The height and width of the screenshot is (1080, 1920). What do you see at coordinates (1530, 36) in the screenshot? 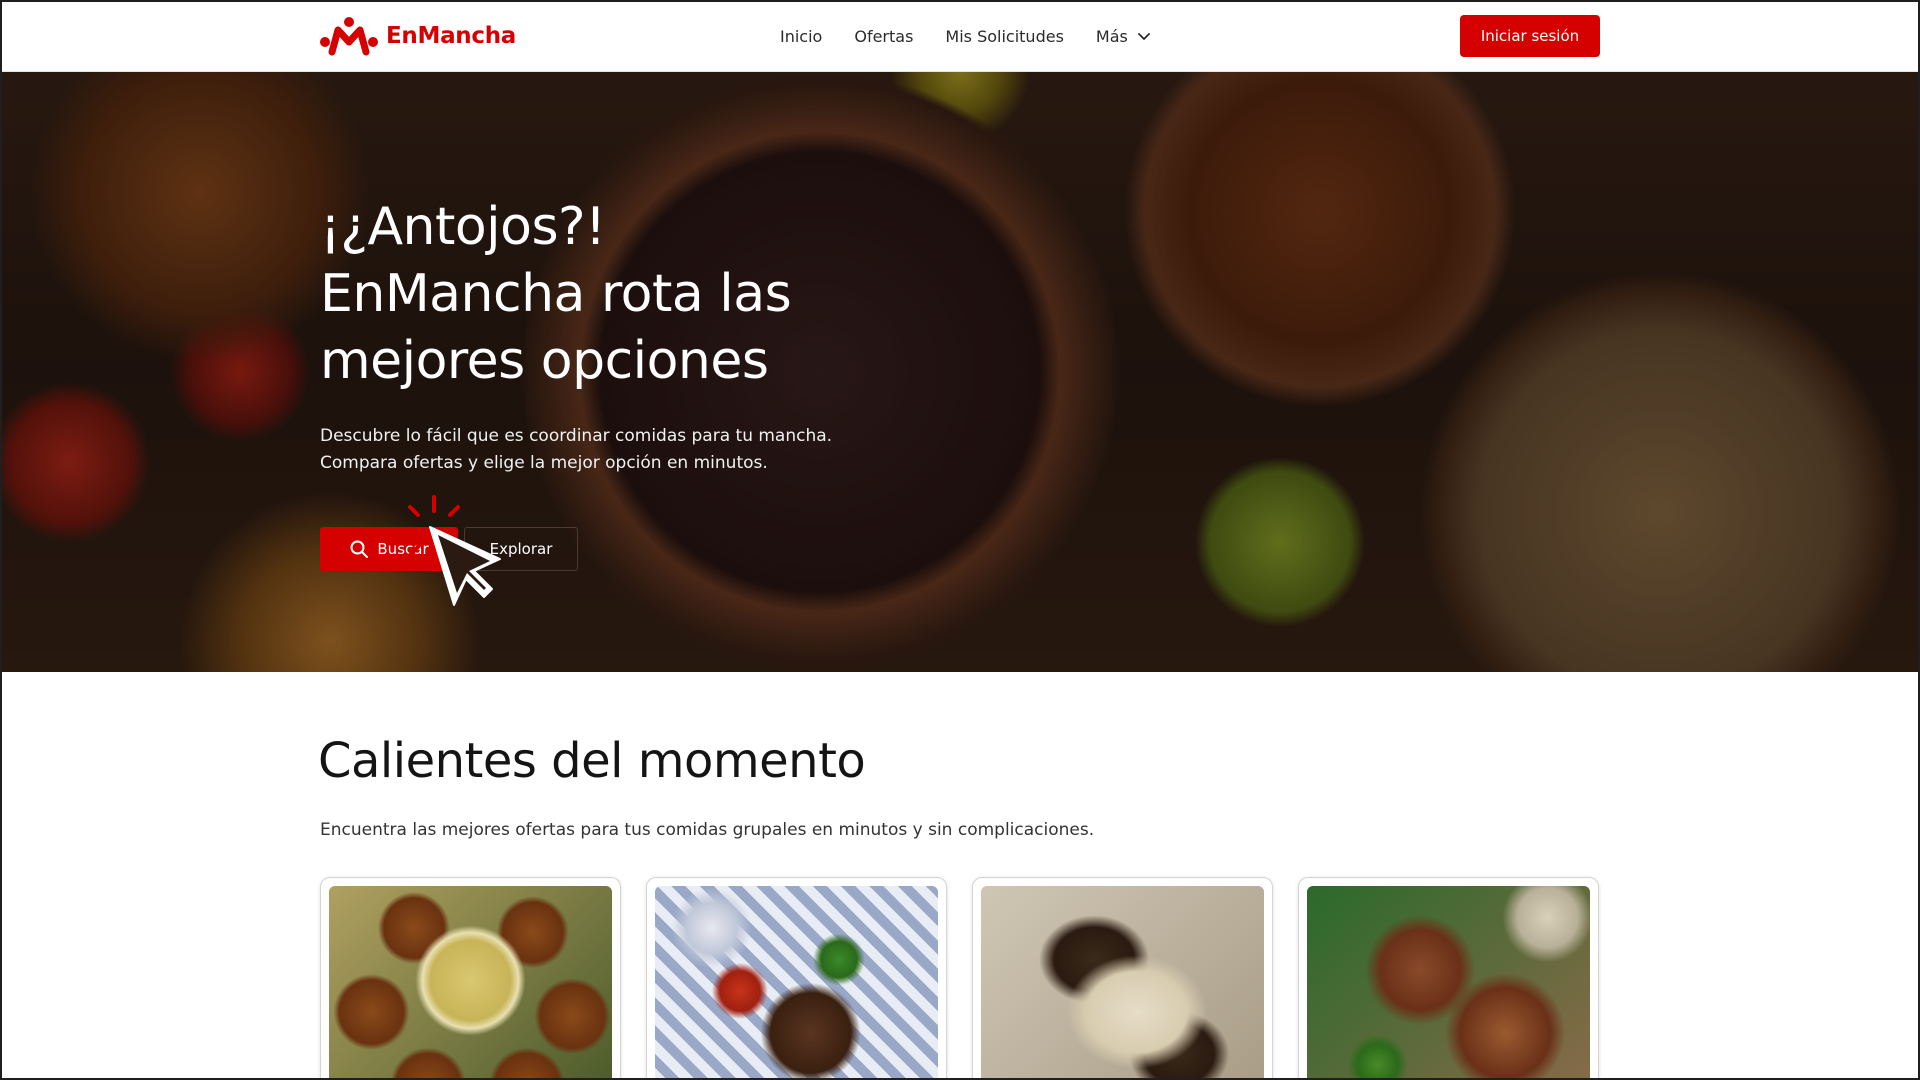
I see `login-button: Iniciar sesión` at bounding box center [1530, 36].